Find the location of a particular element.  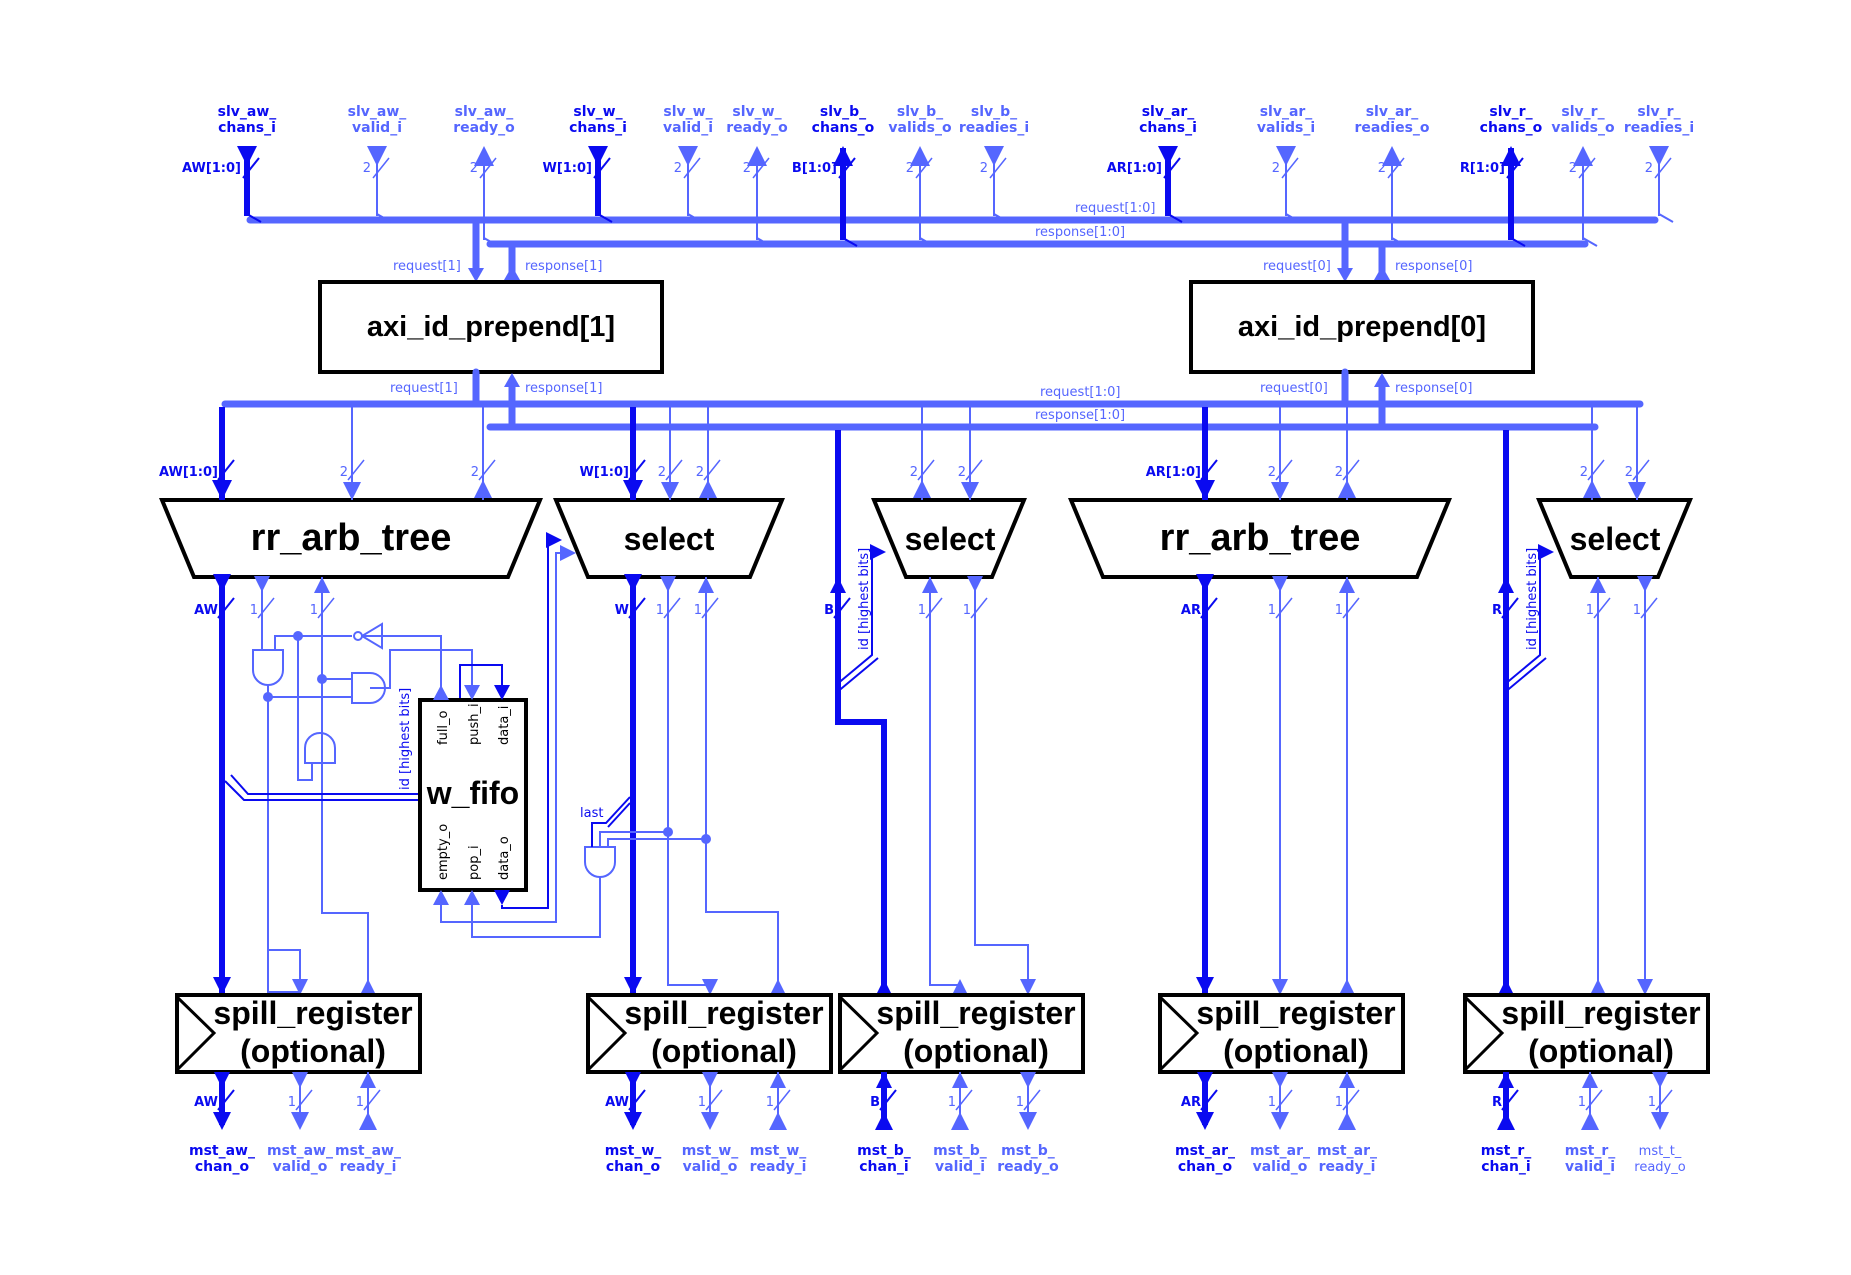

master-port-mst_w_ready_i: 1 is located at coordinates (778, 1101).